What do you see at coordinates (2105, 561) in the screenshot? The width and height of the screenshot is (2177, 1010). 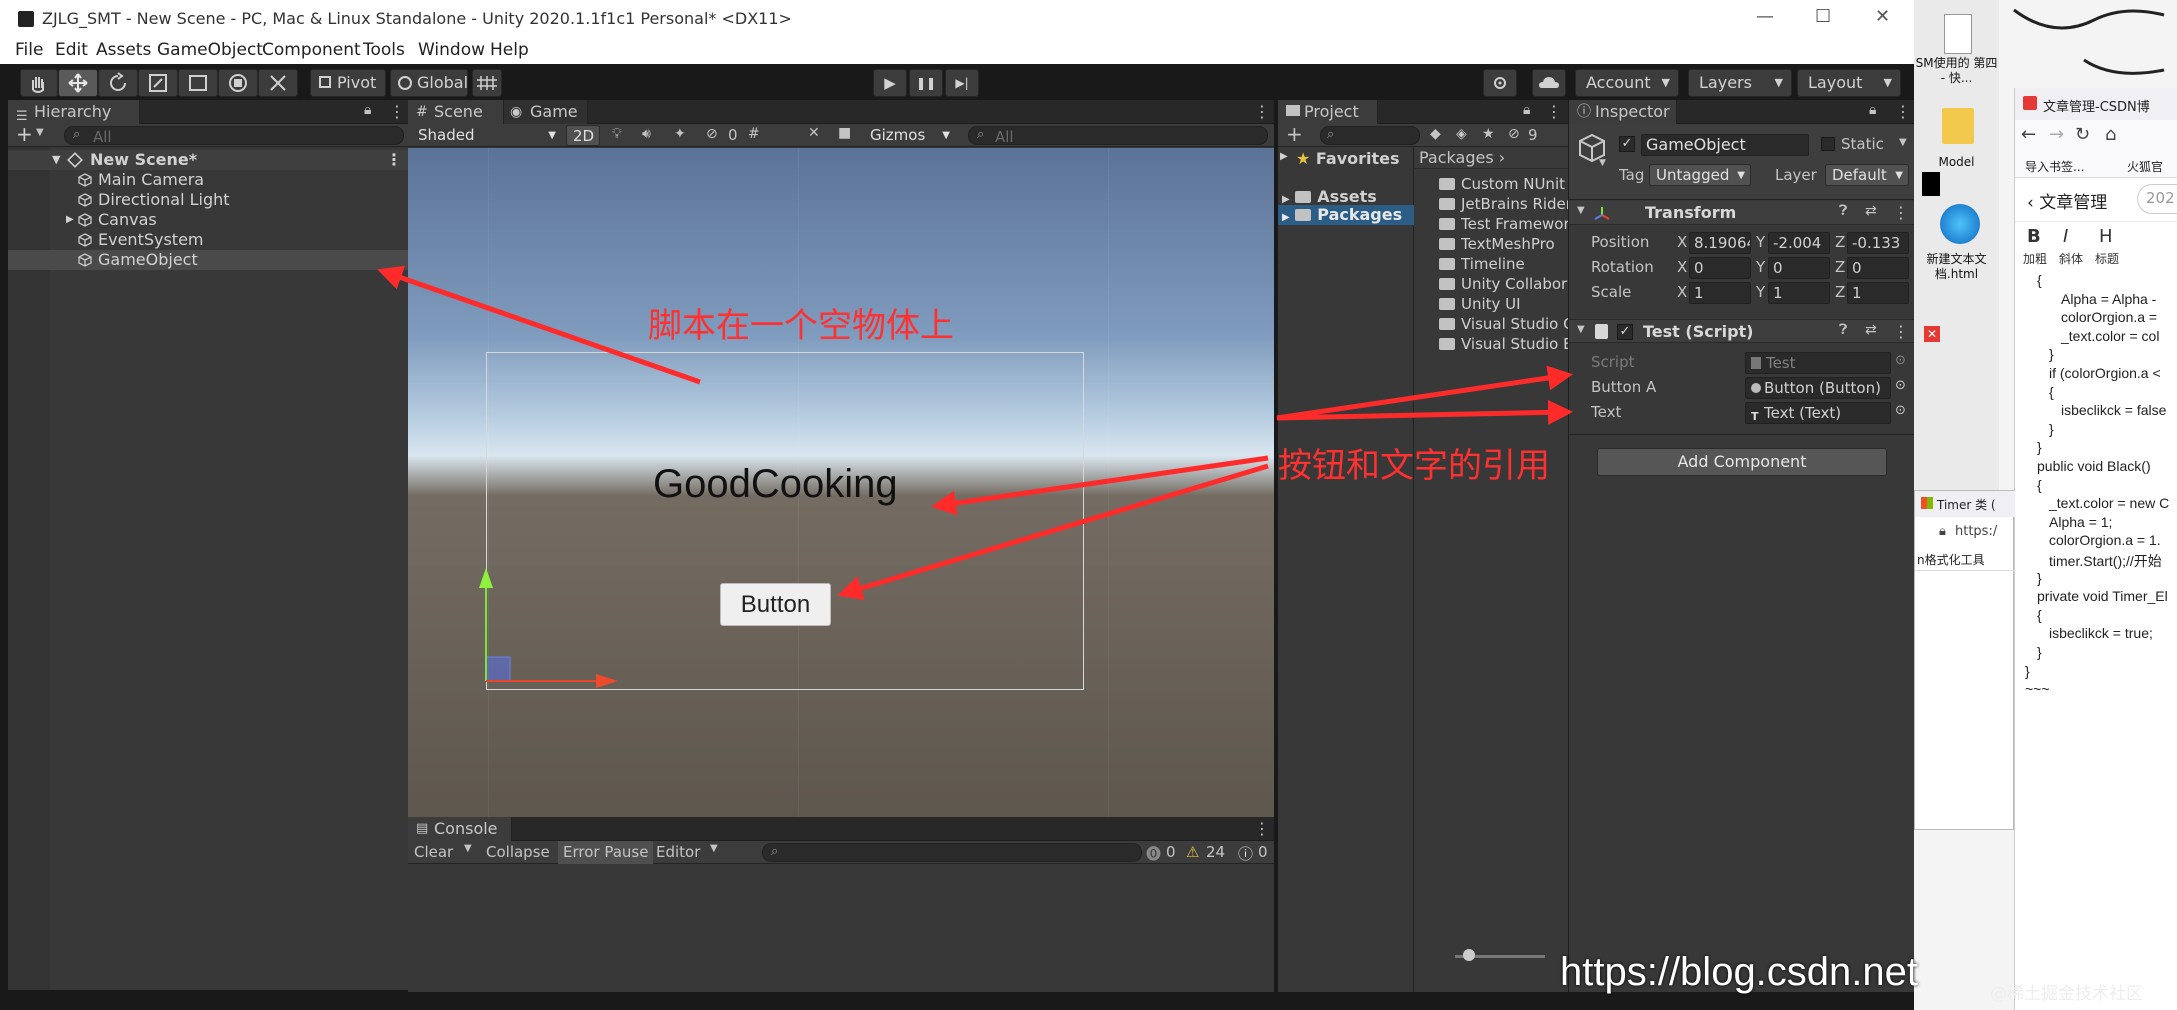 I see `code-line: timer.Start();//开始` at bounding box center [2105, 561].